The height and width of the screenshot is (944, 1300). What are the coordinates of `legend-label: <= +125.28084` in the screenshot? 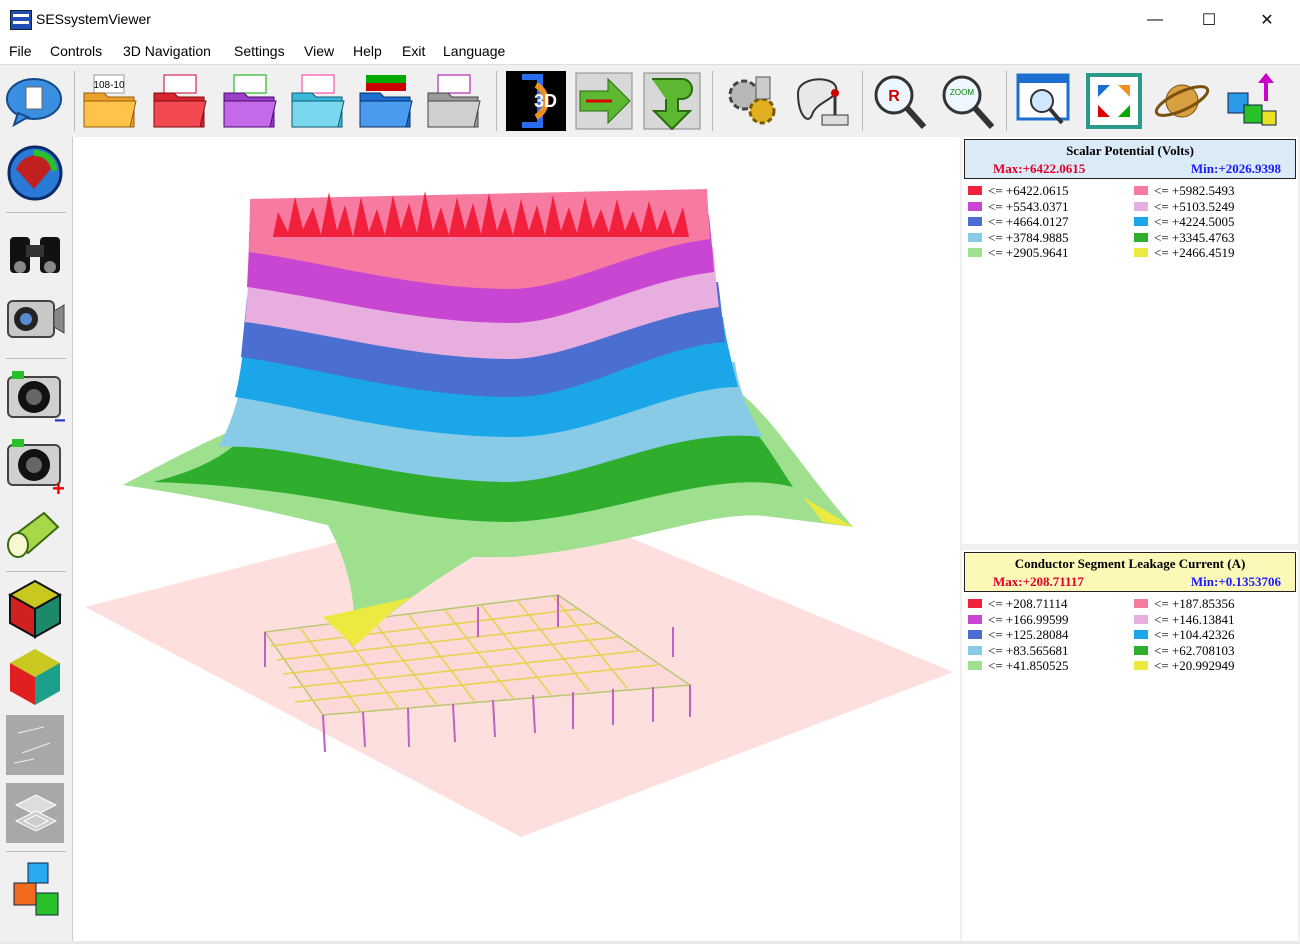 It's located at (1028, 634).